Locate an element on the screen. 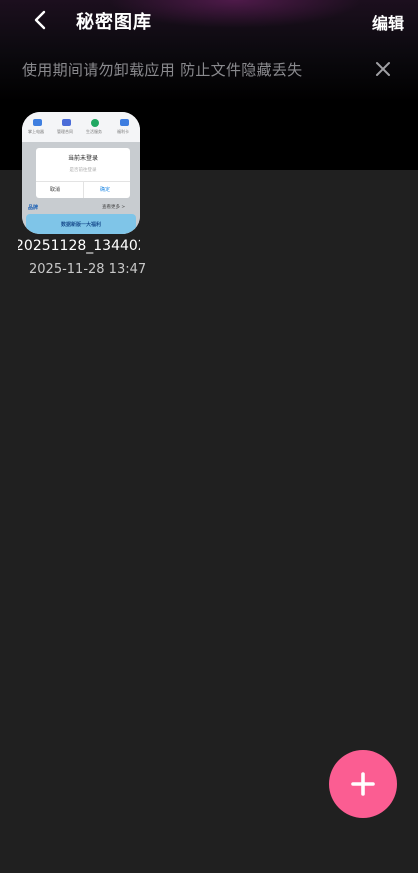  photo-filename: 20251128_134402.jpg is located at coordinates (79, 246).